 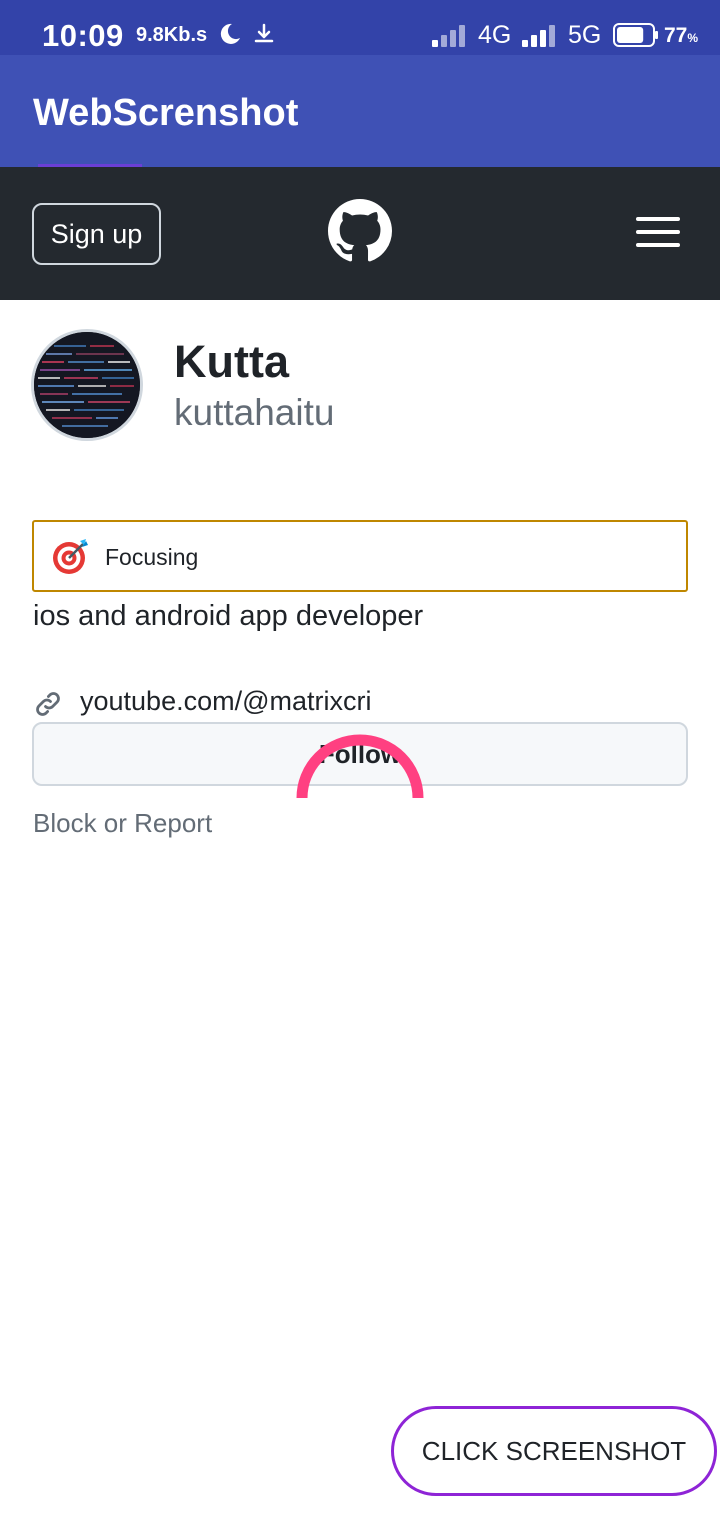 I want to click on avatar-image, so click(x=87, y=385).